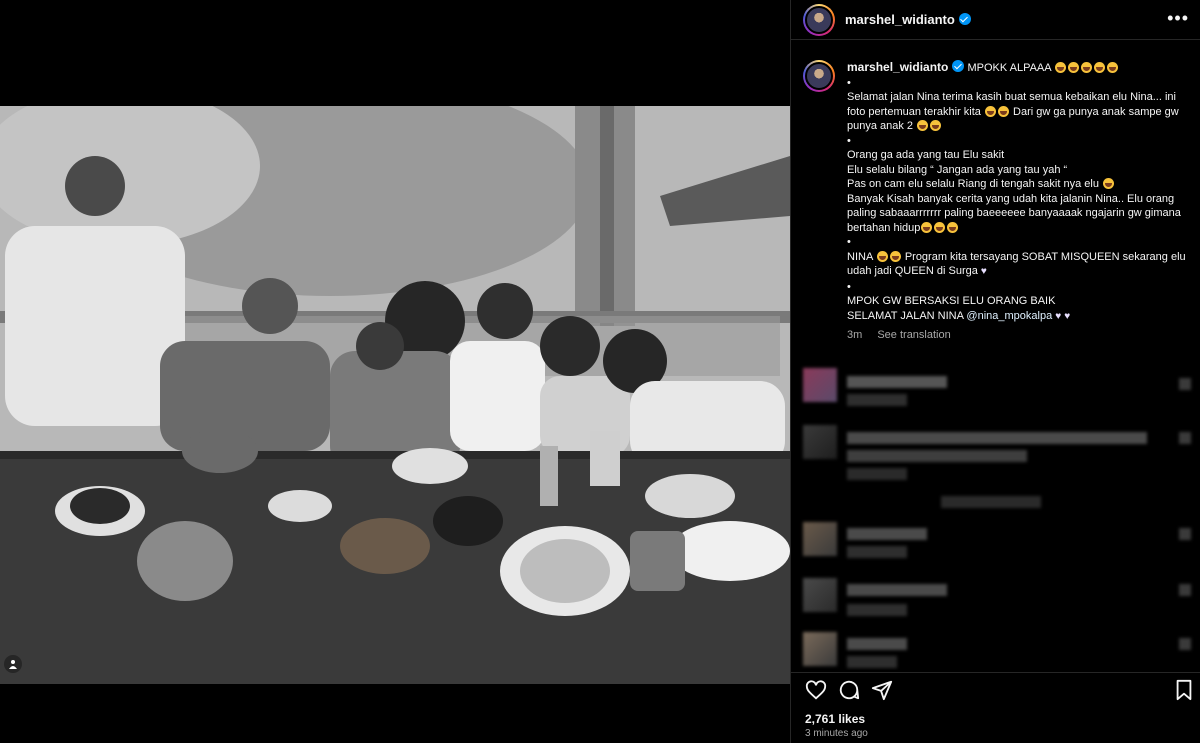 The height and width of the screenshot is (743, 1200). What do you see at coordinates (1009, 68) in the screenshot?
I see `caption-headline: MPOKK ALPAAA` at bounding box center [1009, 68].